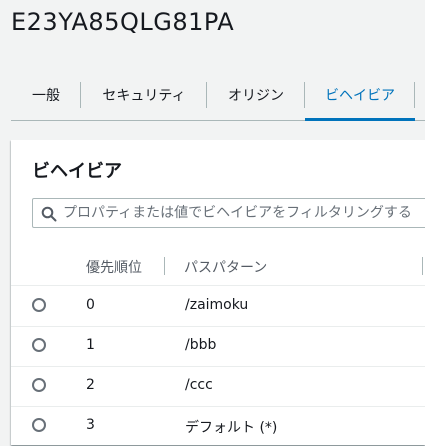 The image size is (425, 446). Describe the element at coordinates (218, 346) in the screenshot. I see `table-row: 1 /bbb` at that location.